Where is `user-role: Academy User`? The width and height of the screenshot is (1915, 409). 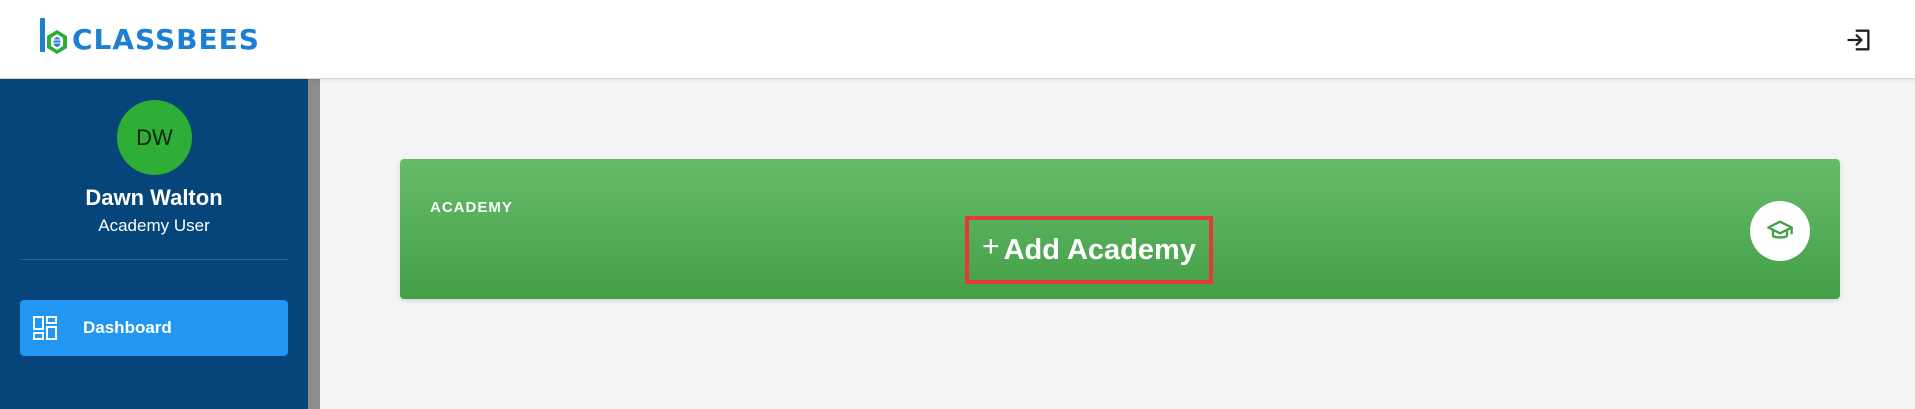 user-role: Academy User is located at coordinates (154, 225).